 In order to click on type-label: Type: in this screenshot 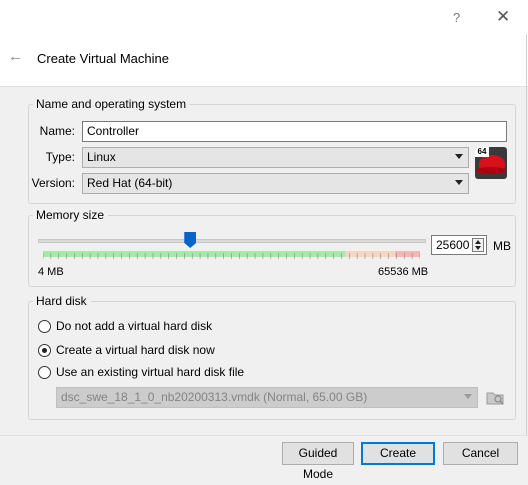, I will do `click(60, 157)`.